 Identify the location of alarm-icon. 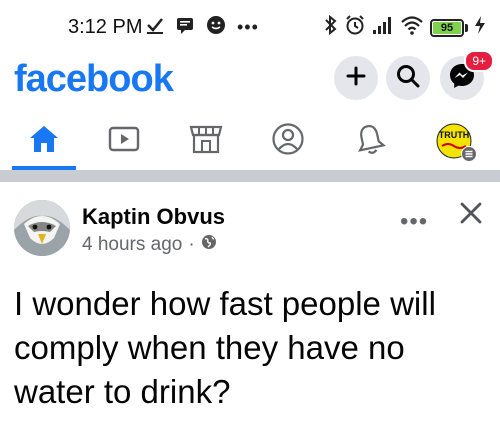
(355, 27).